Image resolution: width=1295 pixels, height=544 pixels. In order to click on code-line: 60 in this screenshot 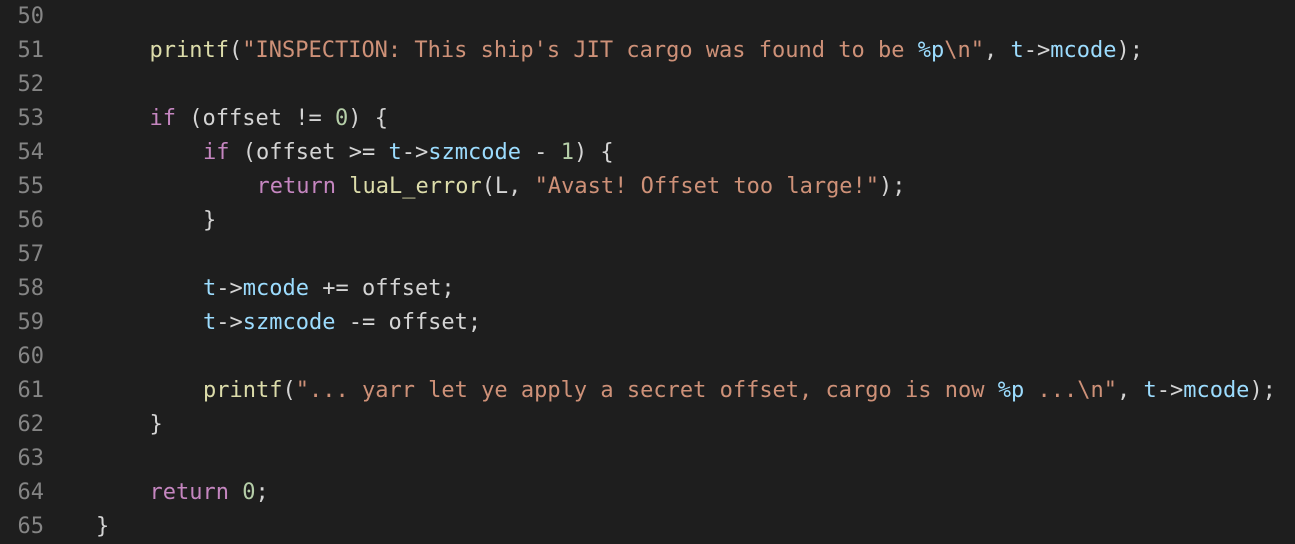, I will do `click(647, 357)`.